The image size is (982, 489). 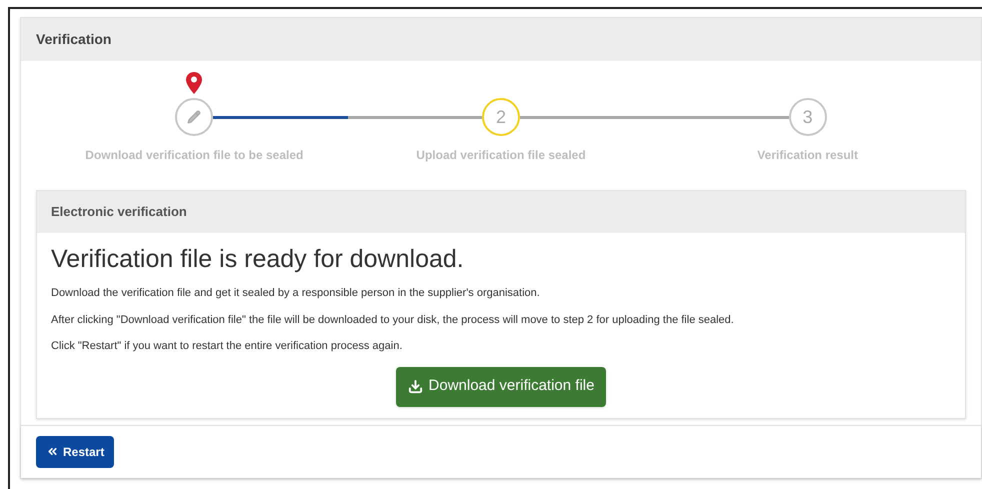 What do you see at coordinates (501, 117) in the screenshot?
I see `step-number: 2` at bounding box center [501, 117].